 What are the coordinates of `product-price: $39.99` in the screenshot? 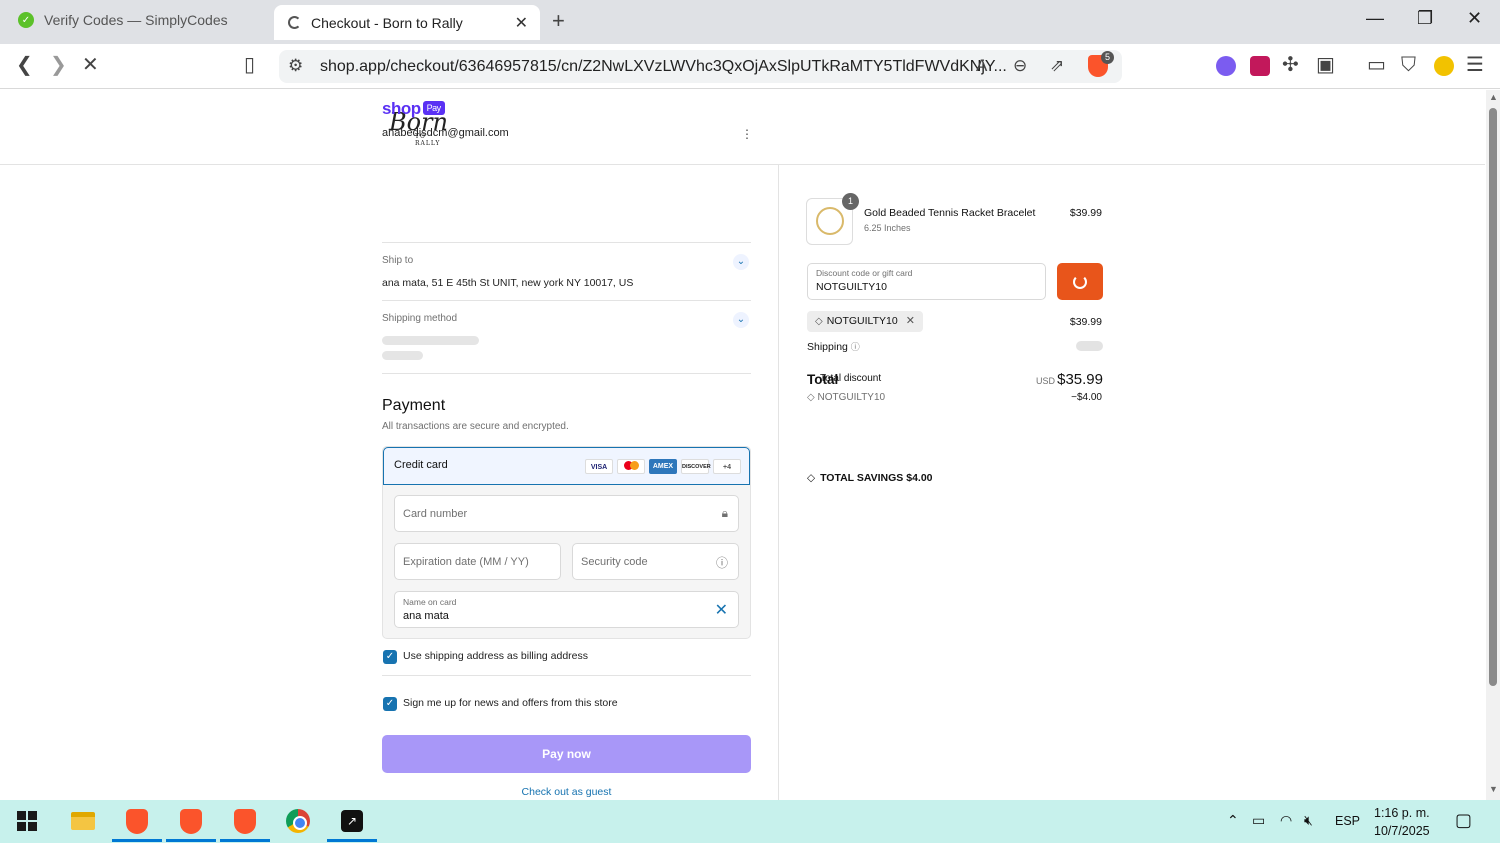 It's located at (1085, 213).